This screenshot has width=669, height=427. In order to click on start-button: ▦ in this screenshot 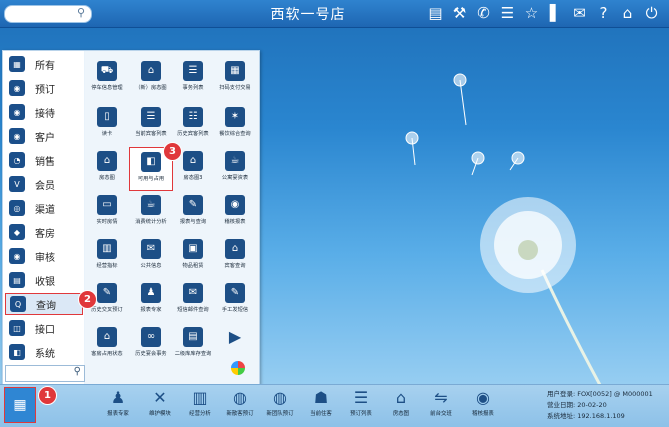, I will do `click(20, 405)`.